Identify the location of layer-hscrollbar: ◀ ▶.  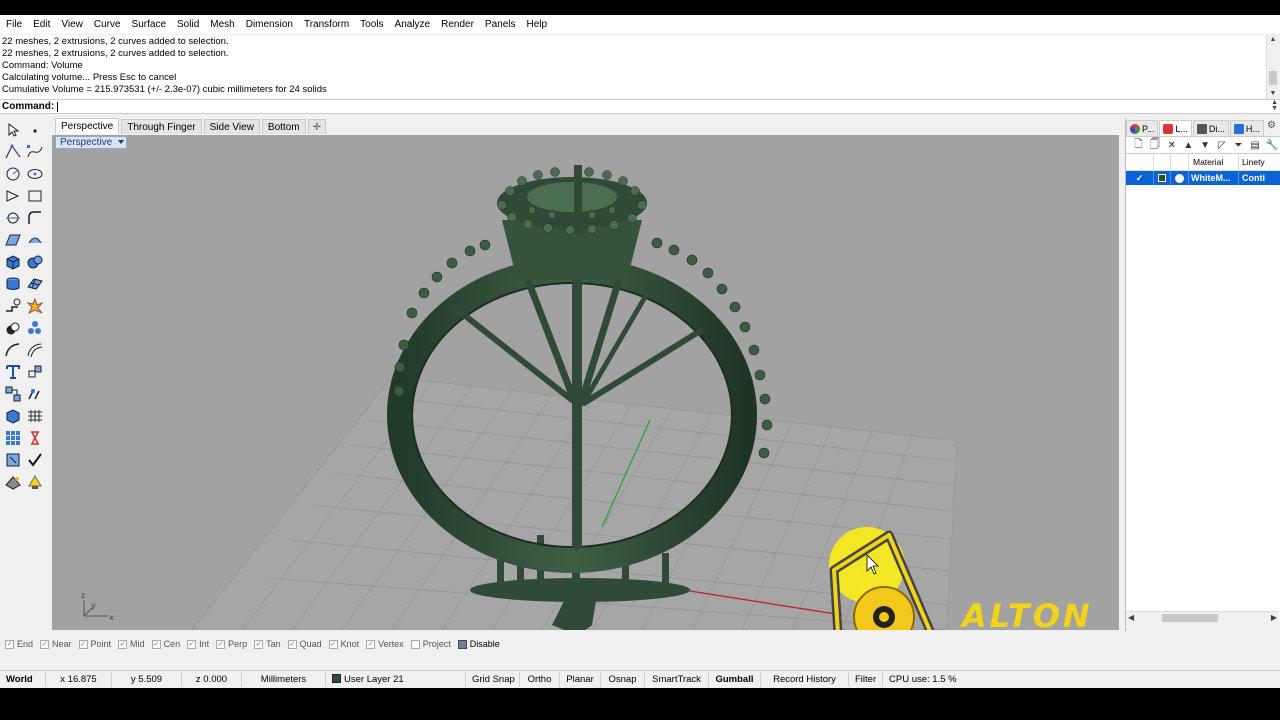
(1202, 617).